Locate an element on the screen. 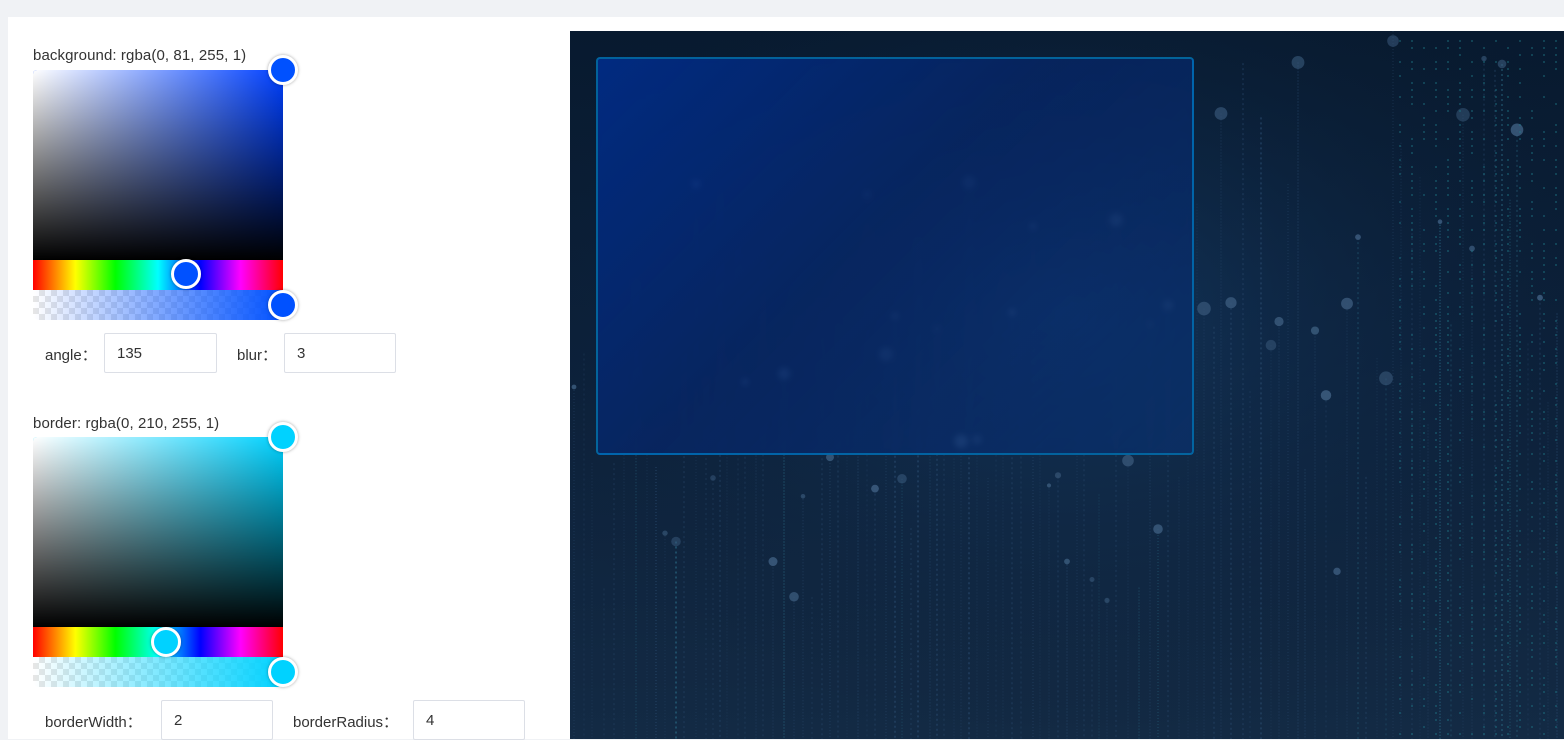 This screenshot has height=740, width=1564. border-color-picker is located at coordinates (165, 554).